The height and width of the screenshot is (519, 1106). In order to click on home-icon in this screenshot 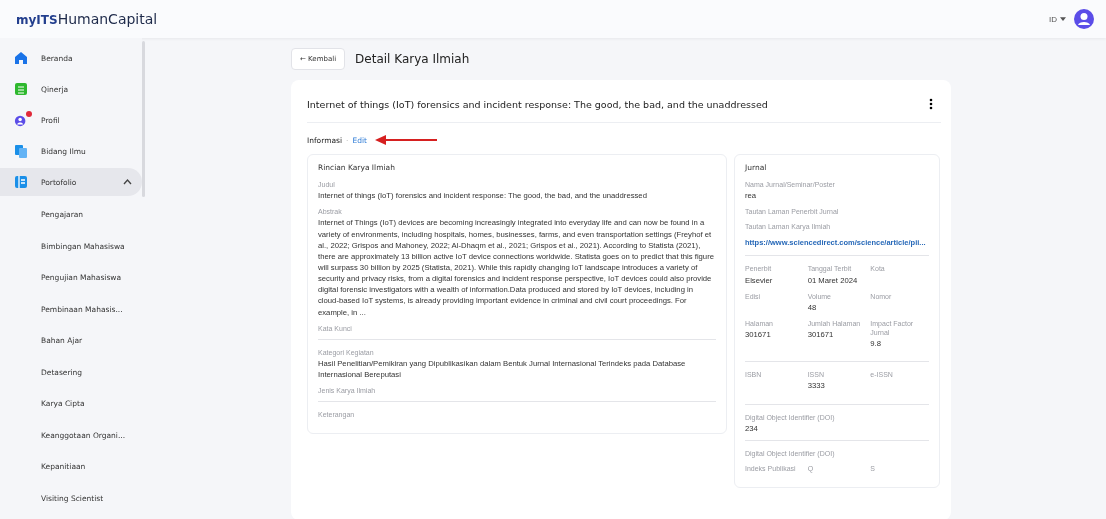, I will do `click(21, 58)`.